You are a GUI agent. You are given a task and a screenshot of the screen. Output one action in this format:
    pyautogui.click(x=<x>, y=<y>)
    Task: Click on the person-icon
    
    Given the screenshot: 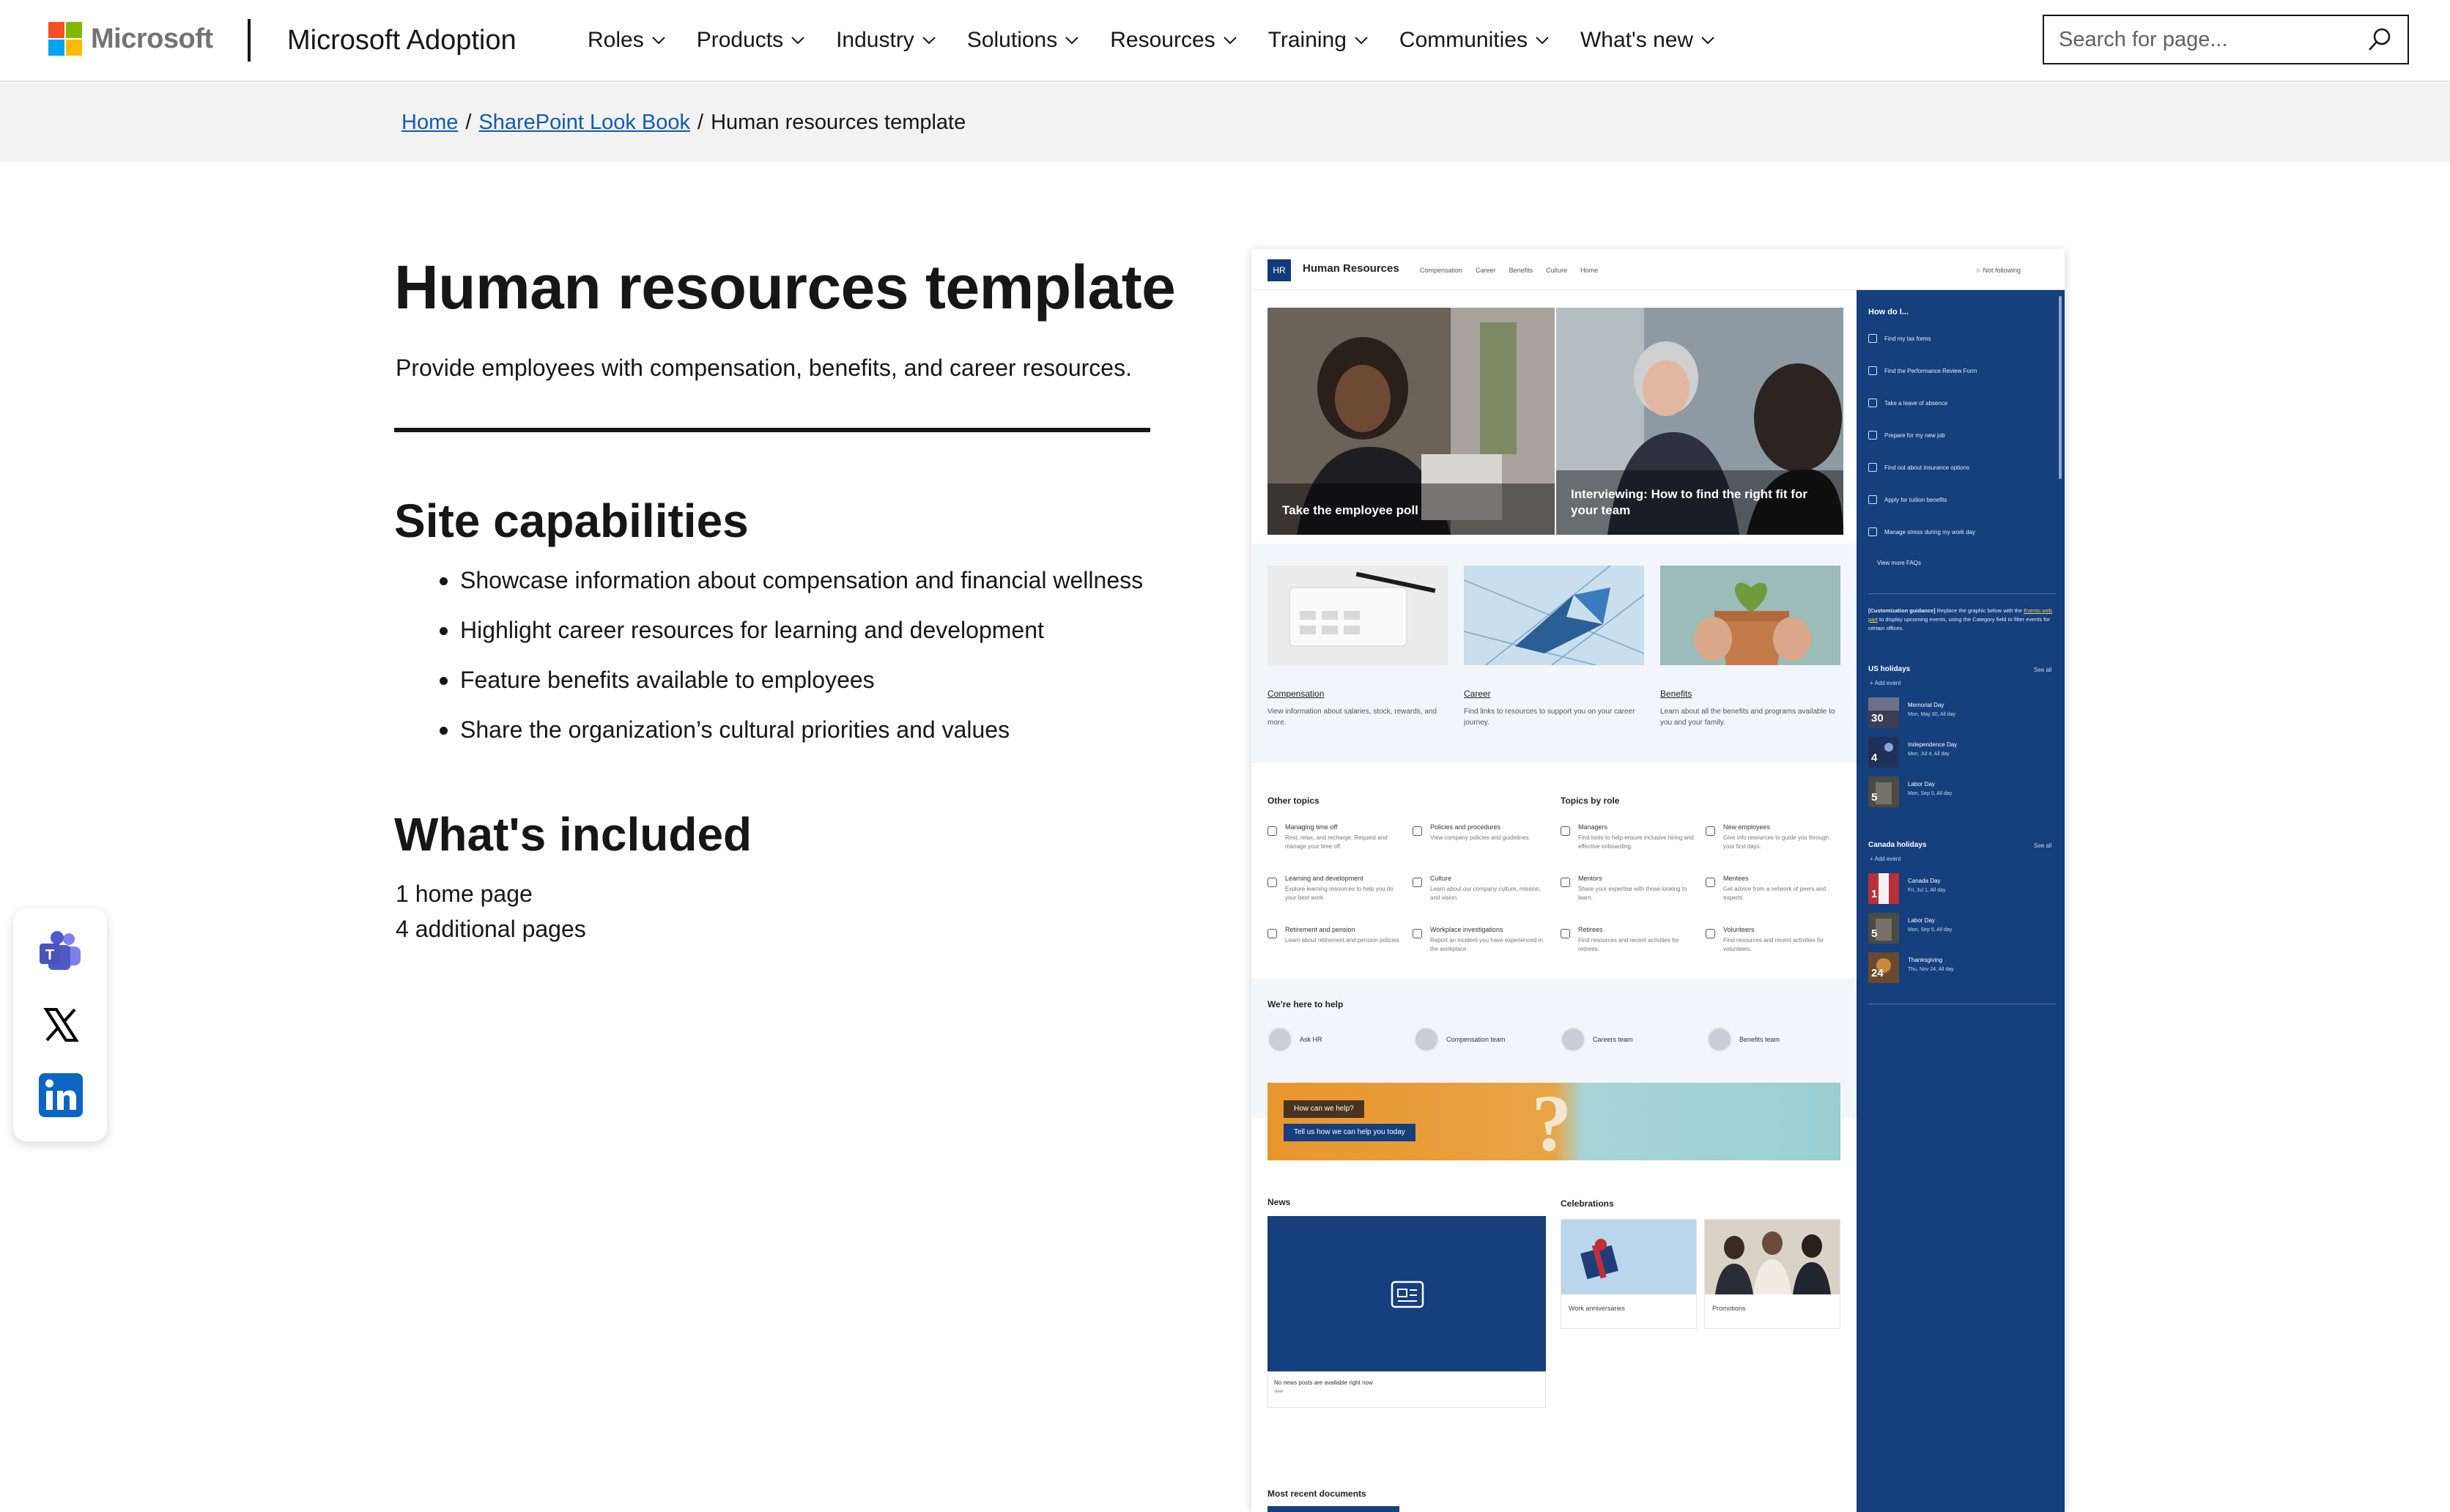 What is the action you would take?
    pyautogui.click(x=1565, y=933)
    